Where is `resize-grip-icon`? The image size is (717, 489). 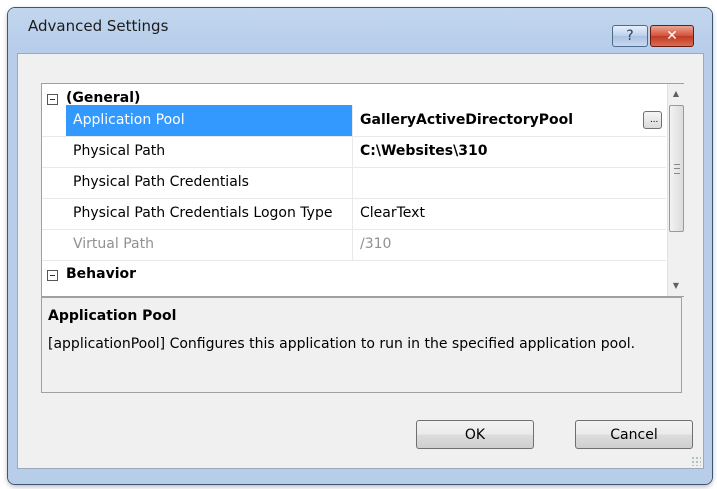 resize-grip-icon is located at coordinates (696, 461).